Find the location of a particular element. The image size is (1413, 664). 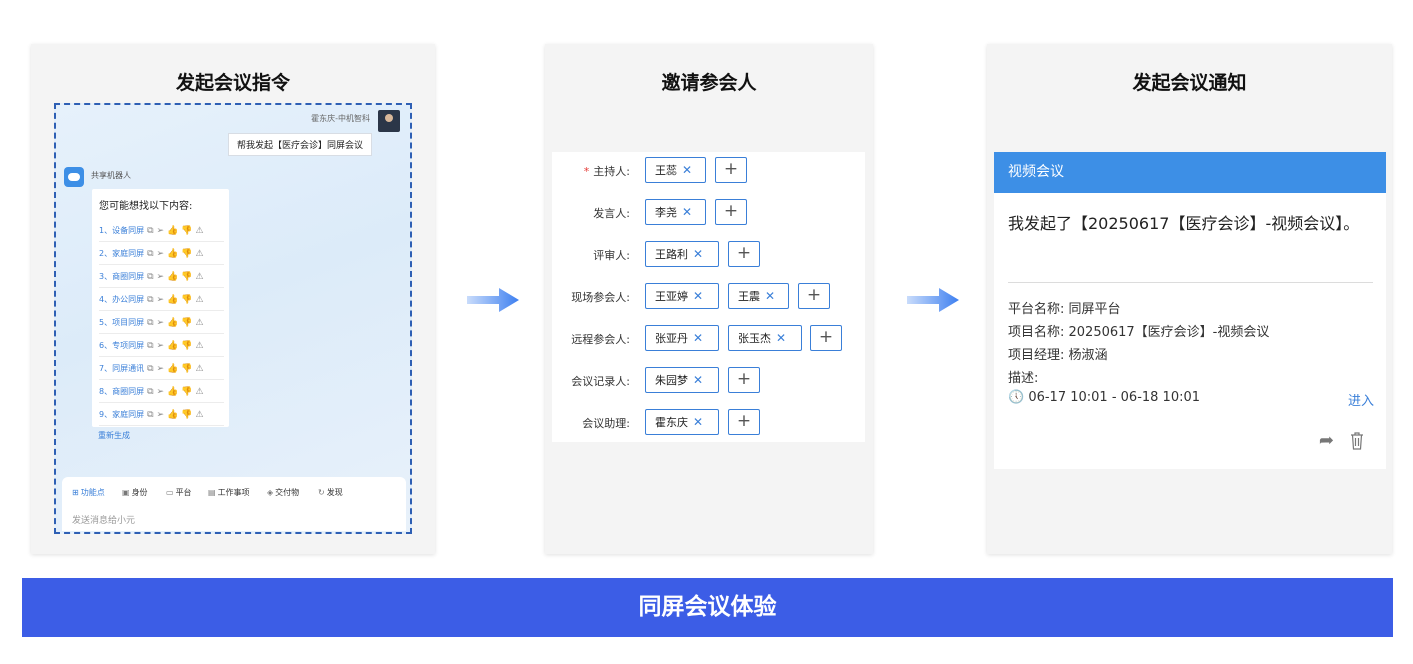

enter-meeting-link: 进入 is located at coordinates (1361, 399).